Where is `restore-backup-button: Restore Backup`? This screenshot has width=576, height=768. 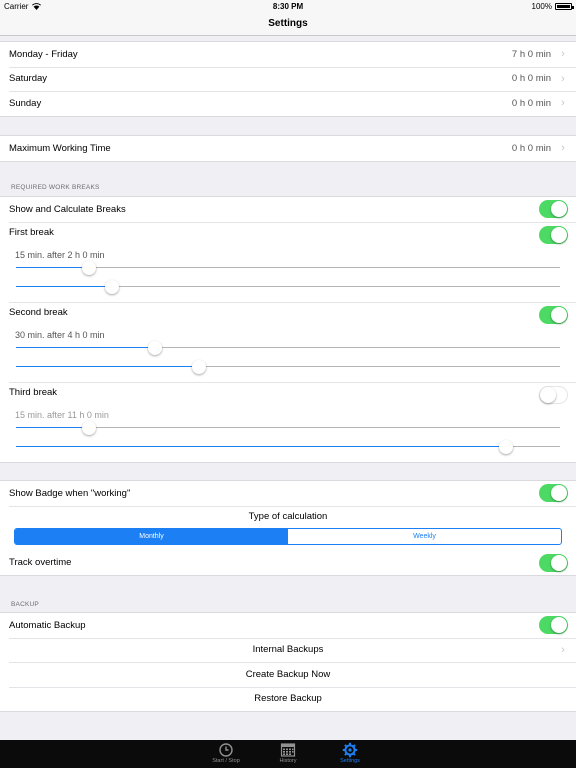 restore-backup-button: Restore Backup is located at coordinates (288, 699).